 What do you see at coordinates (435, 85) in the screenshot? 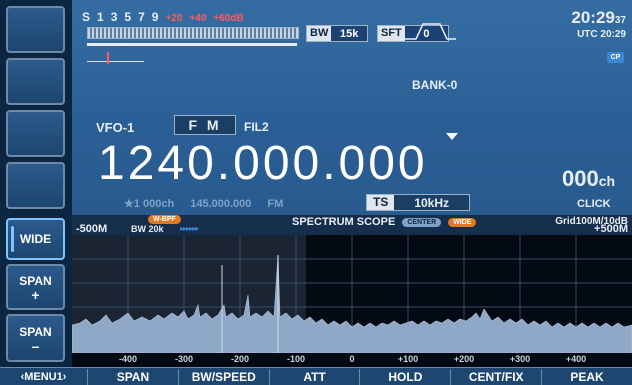
I see `bank-label: BANK-0` at bounding box center [435, 85].